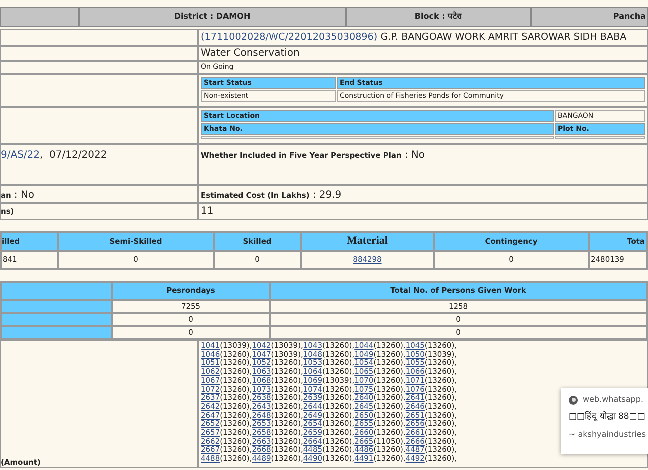 This screenshot has height=470, width=648. Describe the element at coordinates (74, 155) in the screenshot. I see `sanction-date: , 07/12/2022` at that location.